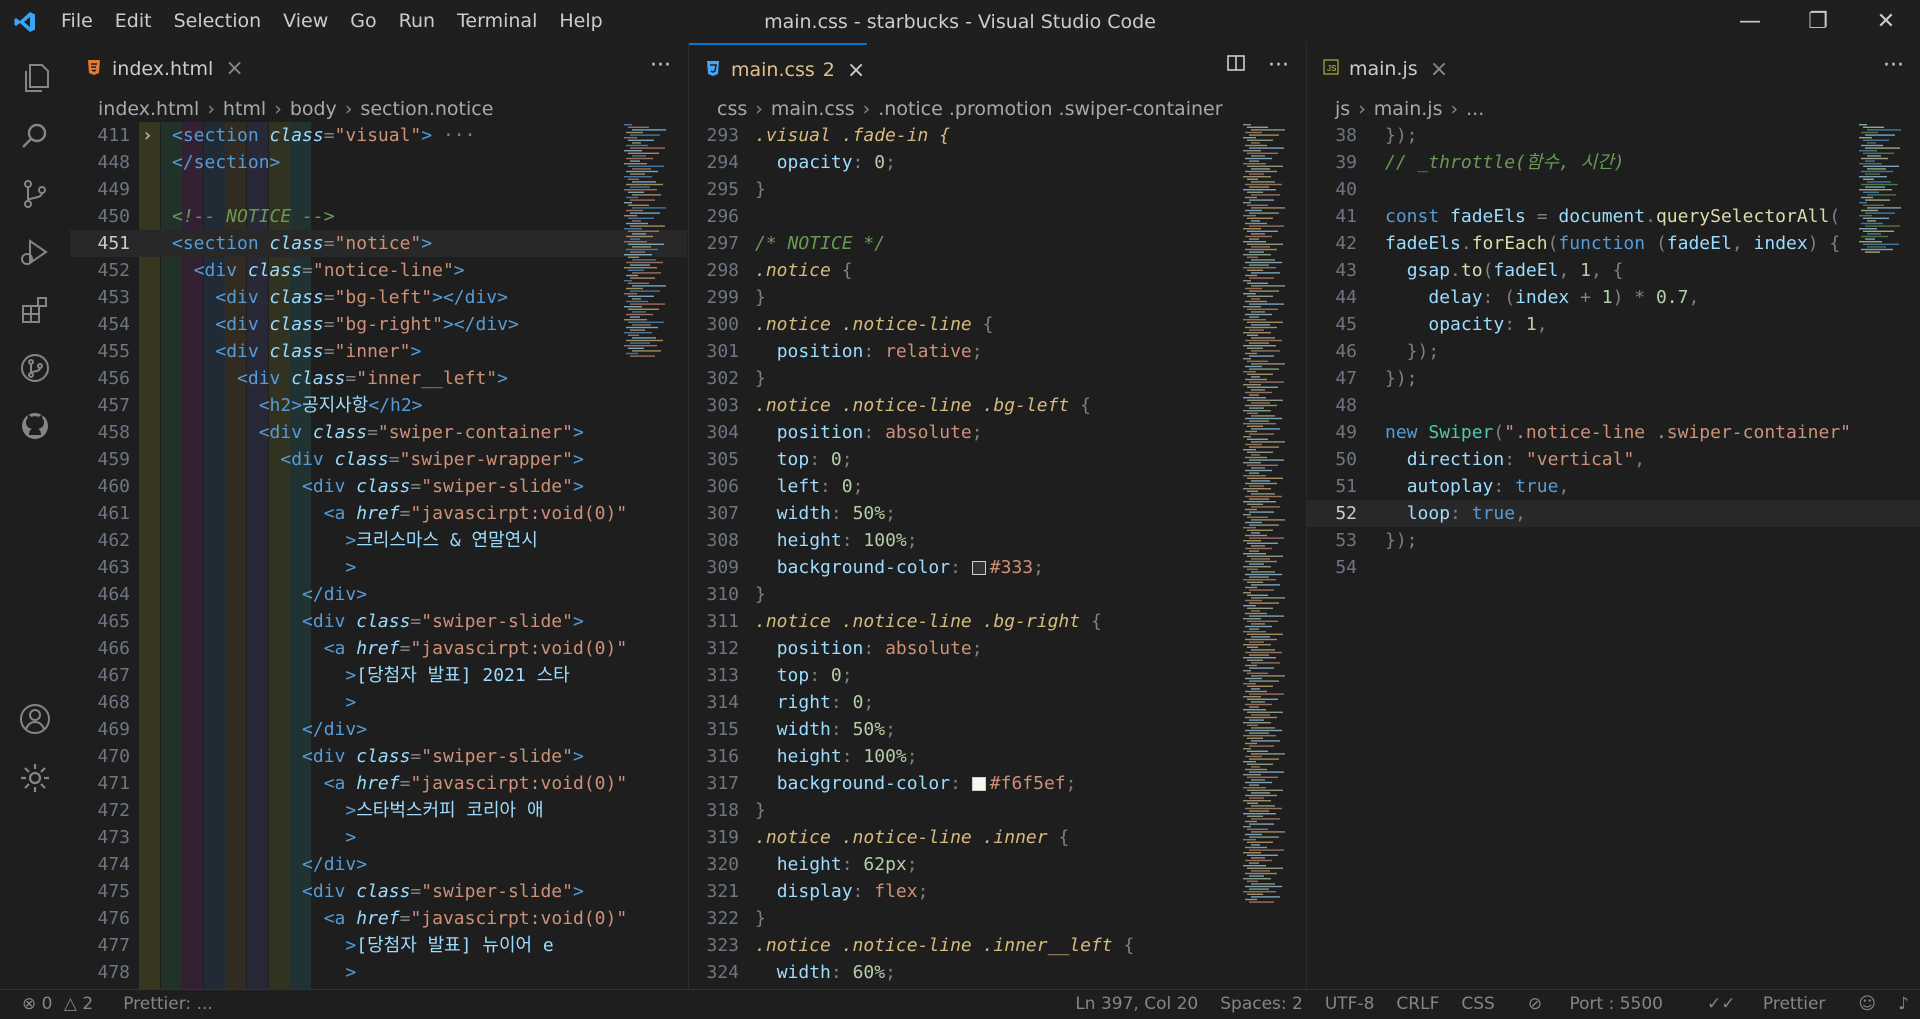 The width and height of the screenshot is (1920, 1019). Describe the element at coordinates (1000, 270) in the screenshot. I see `code-text: .notice {` at that location.